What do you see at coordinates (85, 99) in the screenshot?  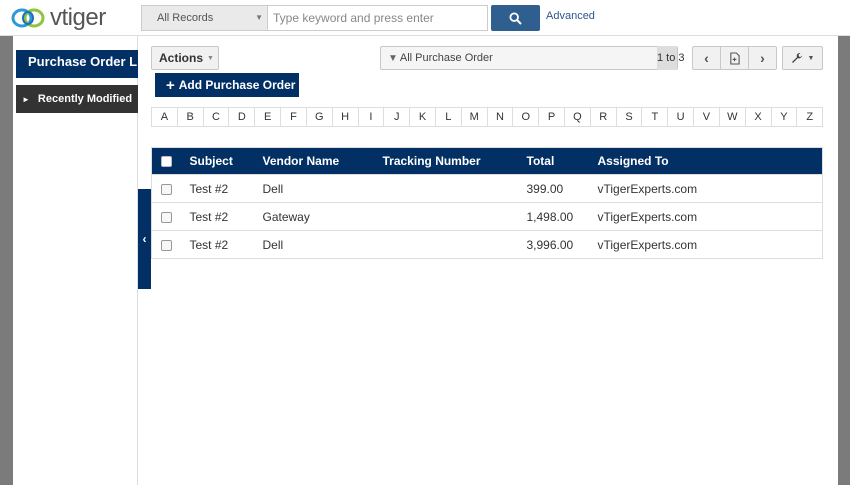 I see `sidebar-item-label: Recently Modified` at bounding box center [85, 99].